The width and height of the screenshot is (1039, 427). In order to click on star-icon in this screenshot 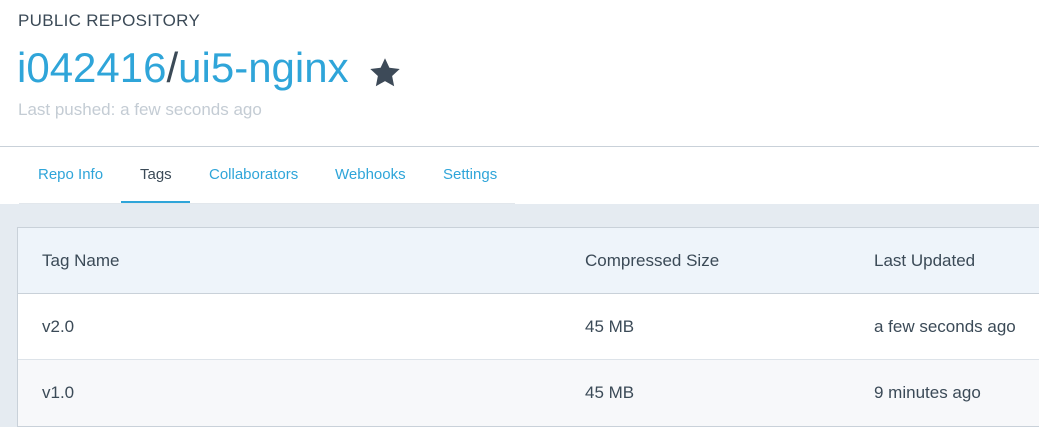, I will do `click(385, 69)`.